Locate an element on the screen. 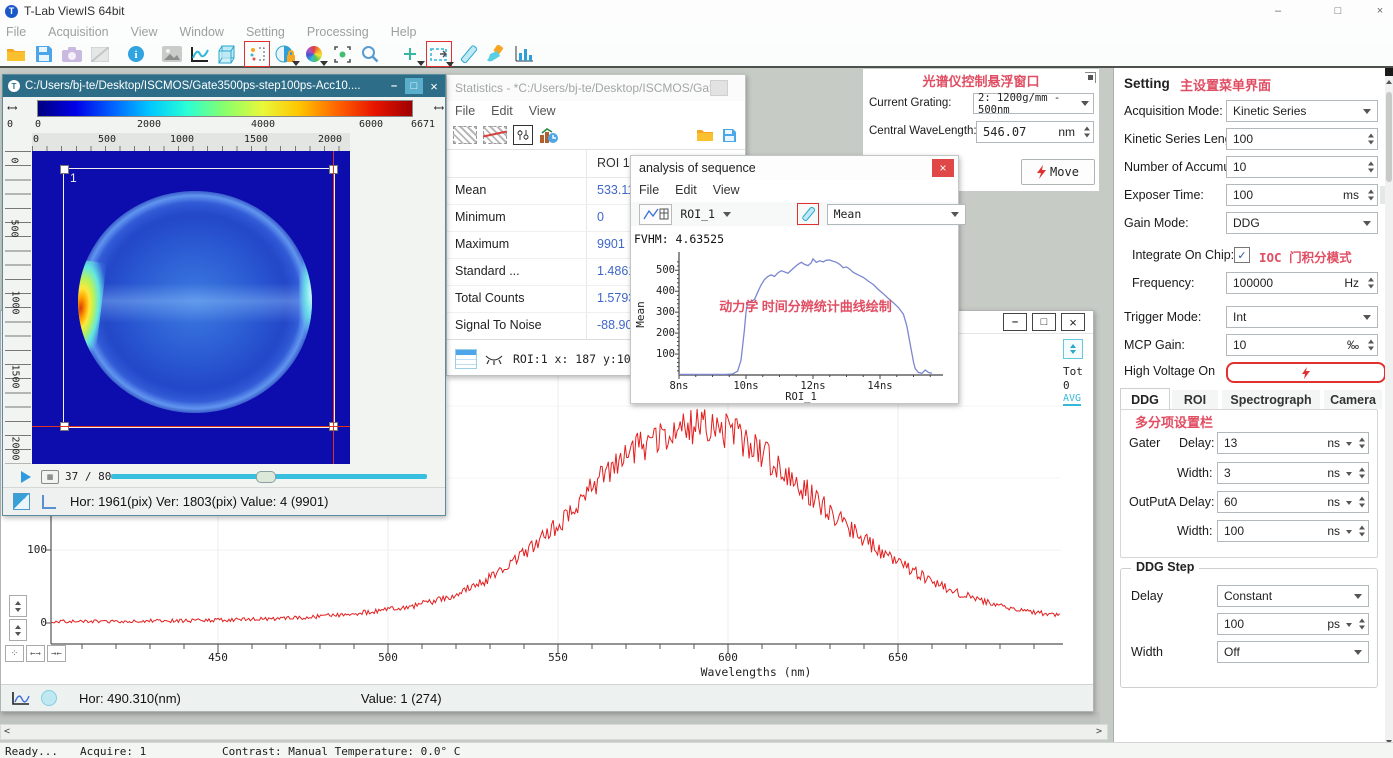  accumulation-up is located at coordinates (1371, 163).